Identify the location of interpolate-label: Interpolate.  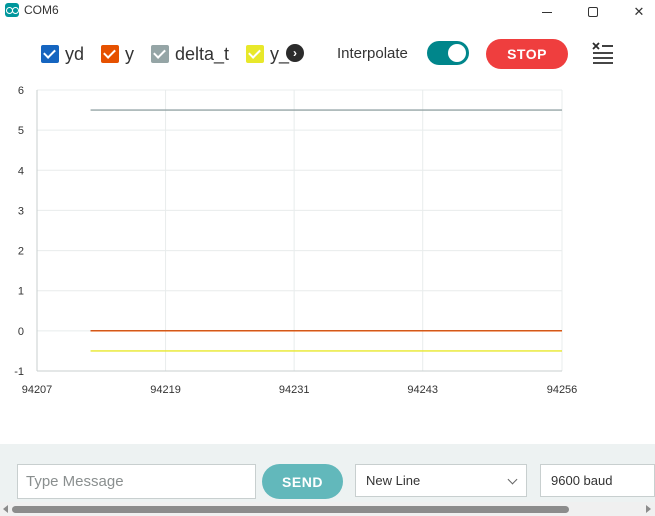
(372, 53).